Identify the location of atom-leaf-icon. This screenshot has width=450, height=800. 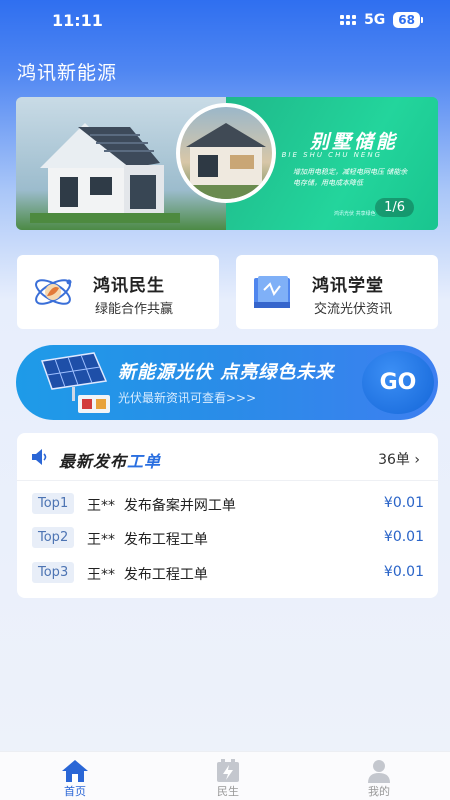
(53, 292).